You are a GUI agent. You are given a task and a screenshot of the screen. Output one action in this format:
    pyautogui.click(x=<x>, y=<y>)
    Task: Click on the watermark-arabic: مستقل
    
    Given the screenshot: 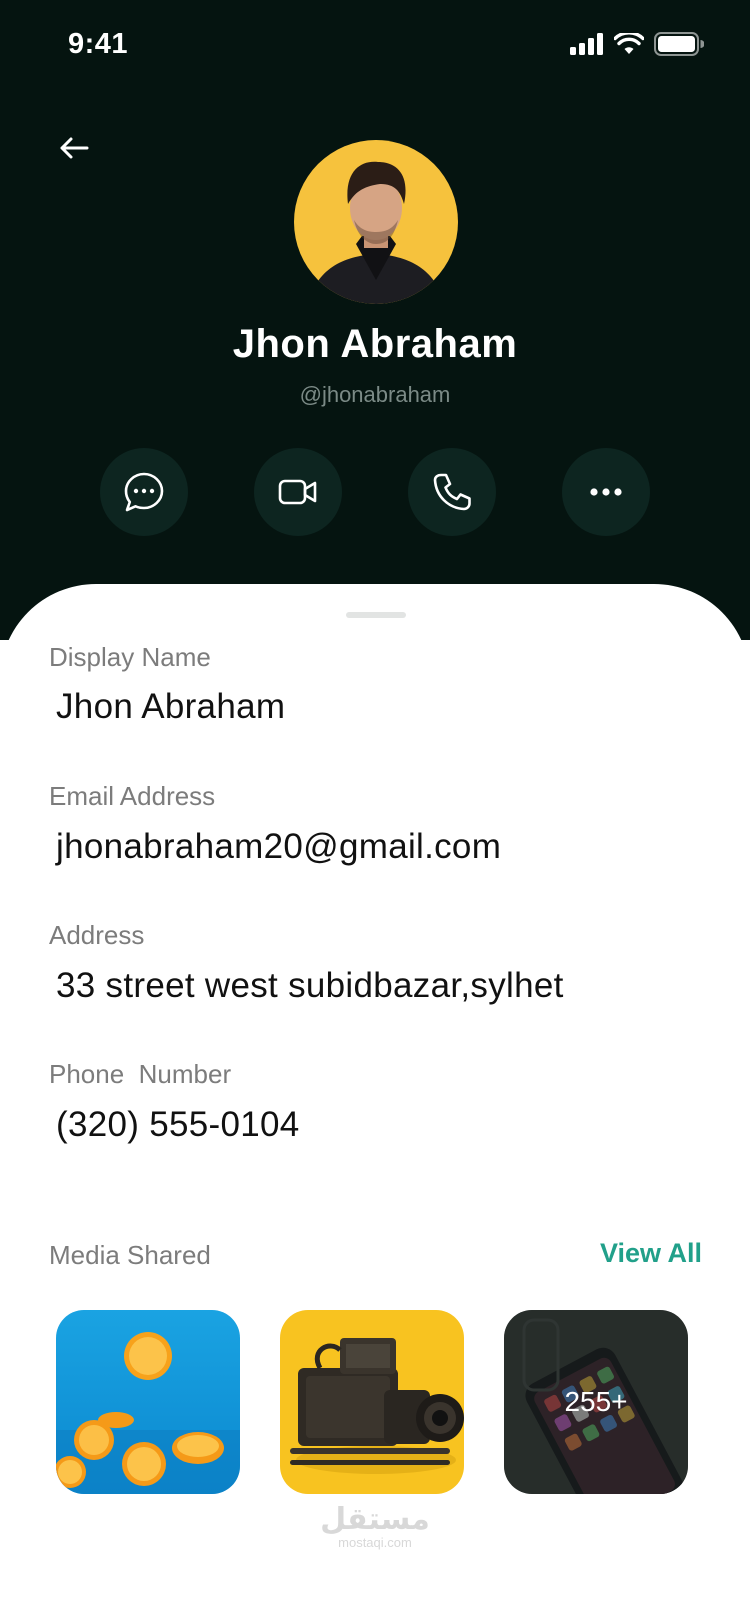 What is the action you would take?
    pyautogui.click(x=375, y=1519)
    